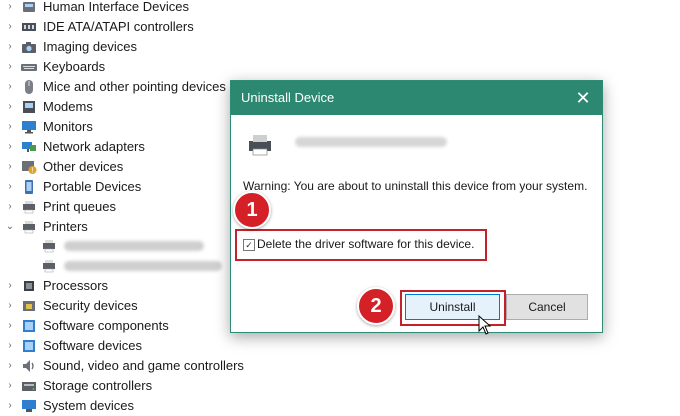 Image resolution: width=680 pixels, height=416 pixels. Describe the element at coordinates (90, 305) in the screenshot. I see `tree-item-label: Security devices` at that location.